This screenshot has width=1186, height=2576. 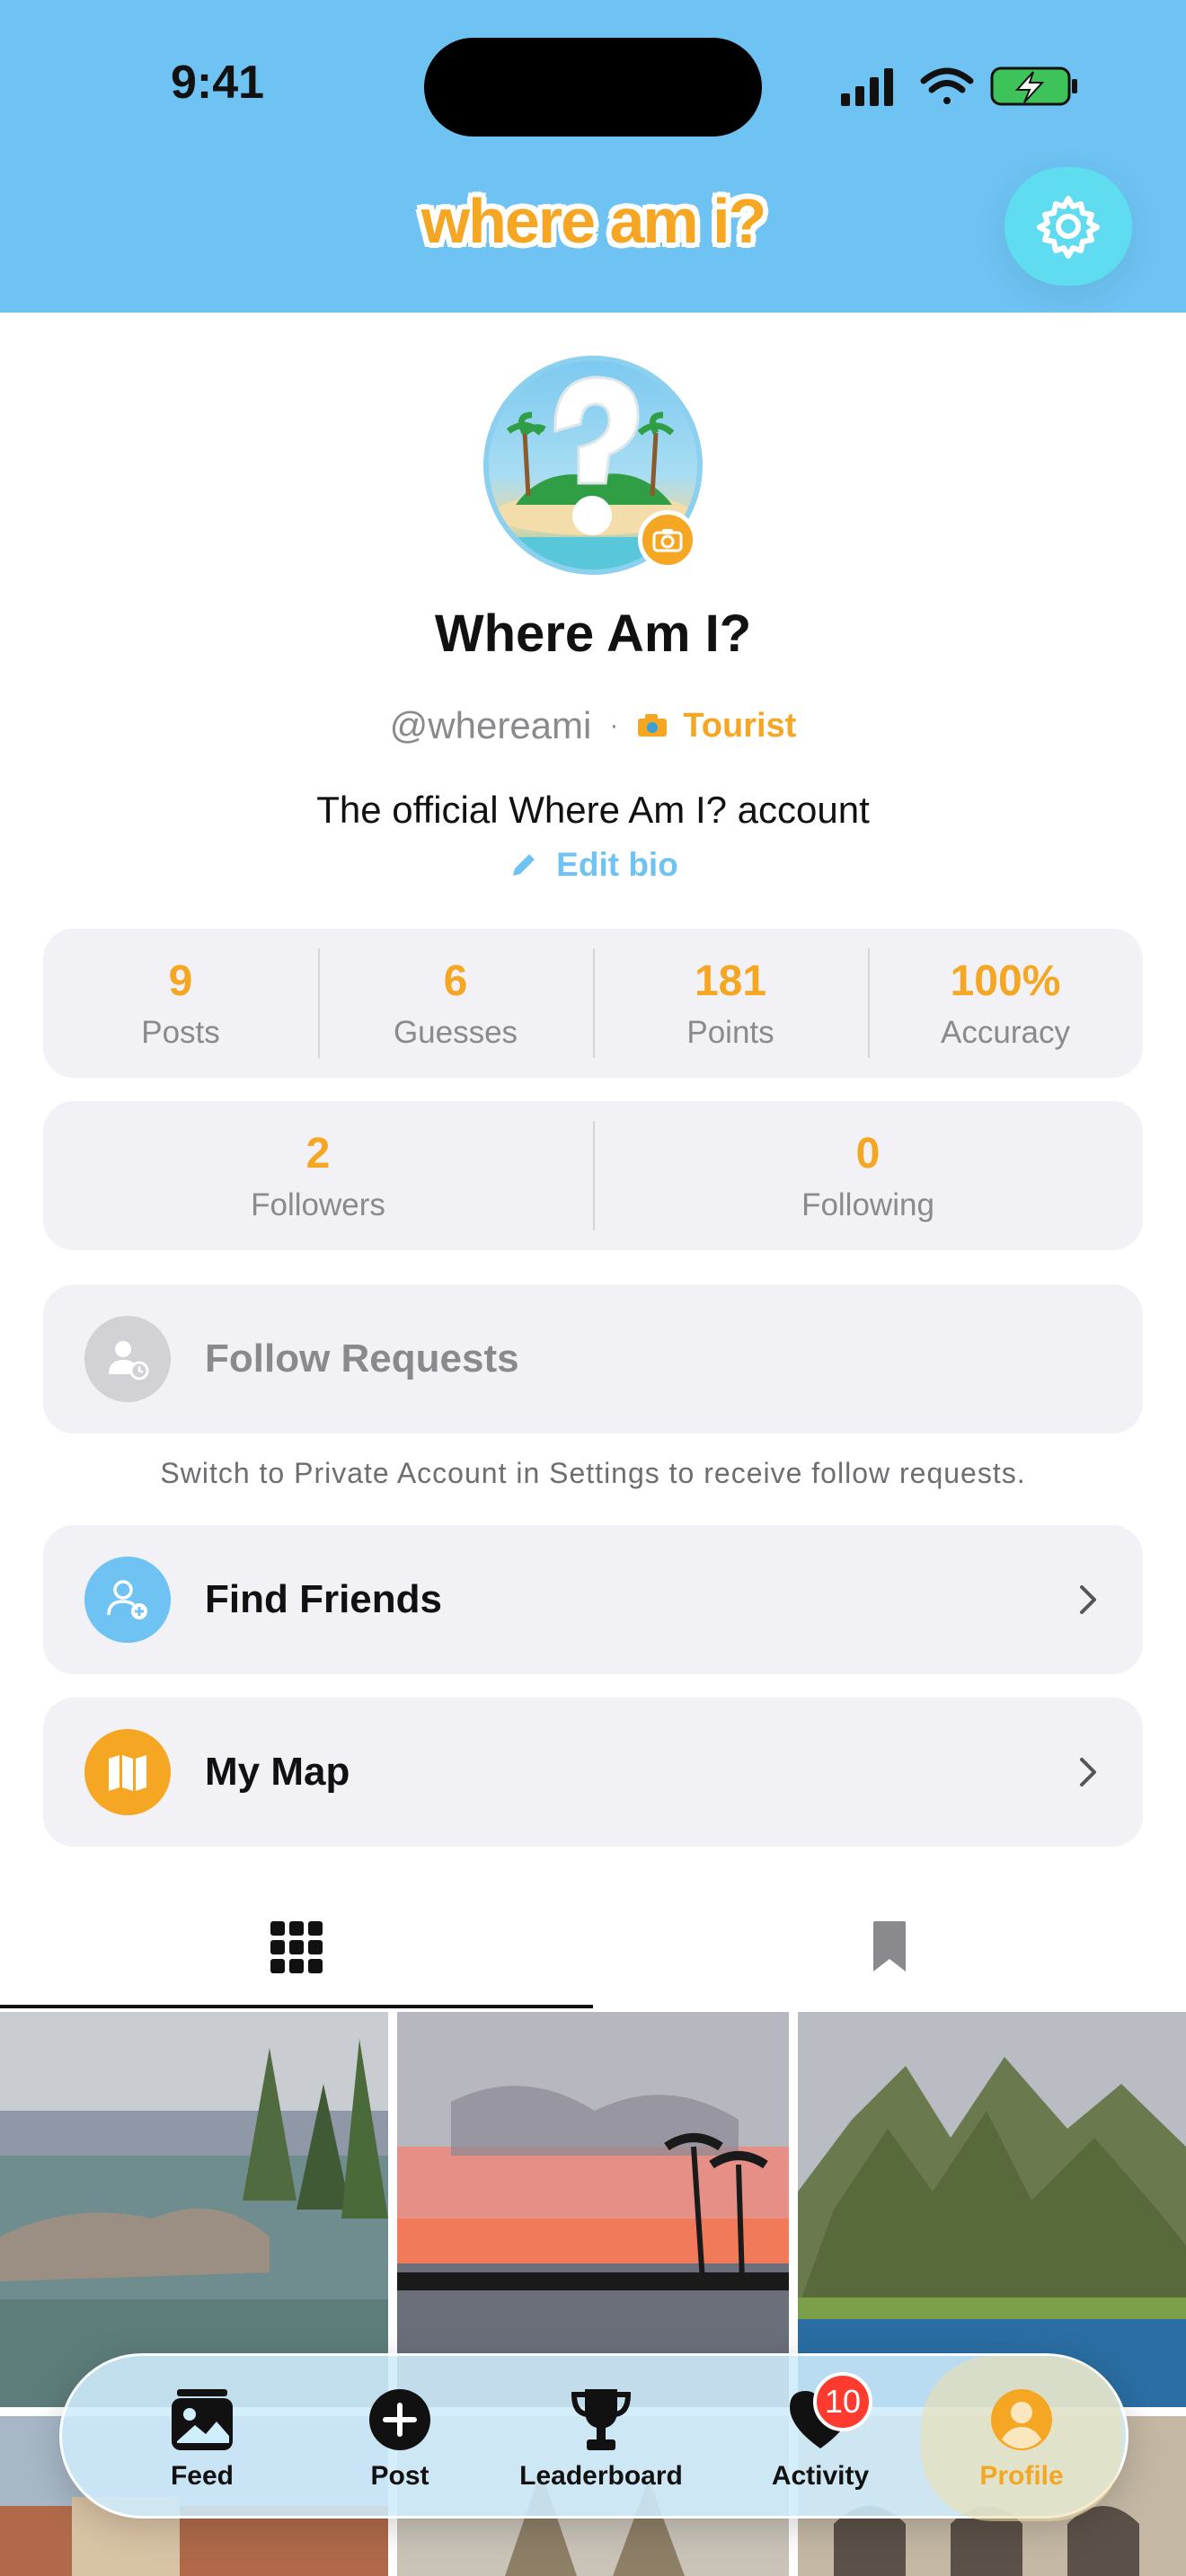 What do you see at coordinates (601, 2419) in the screenshot?
I see `trophy-icon` at bounding box center [601, 2419].